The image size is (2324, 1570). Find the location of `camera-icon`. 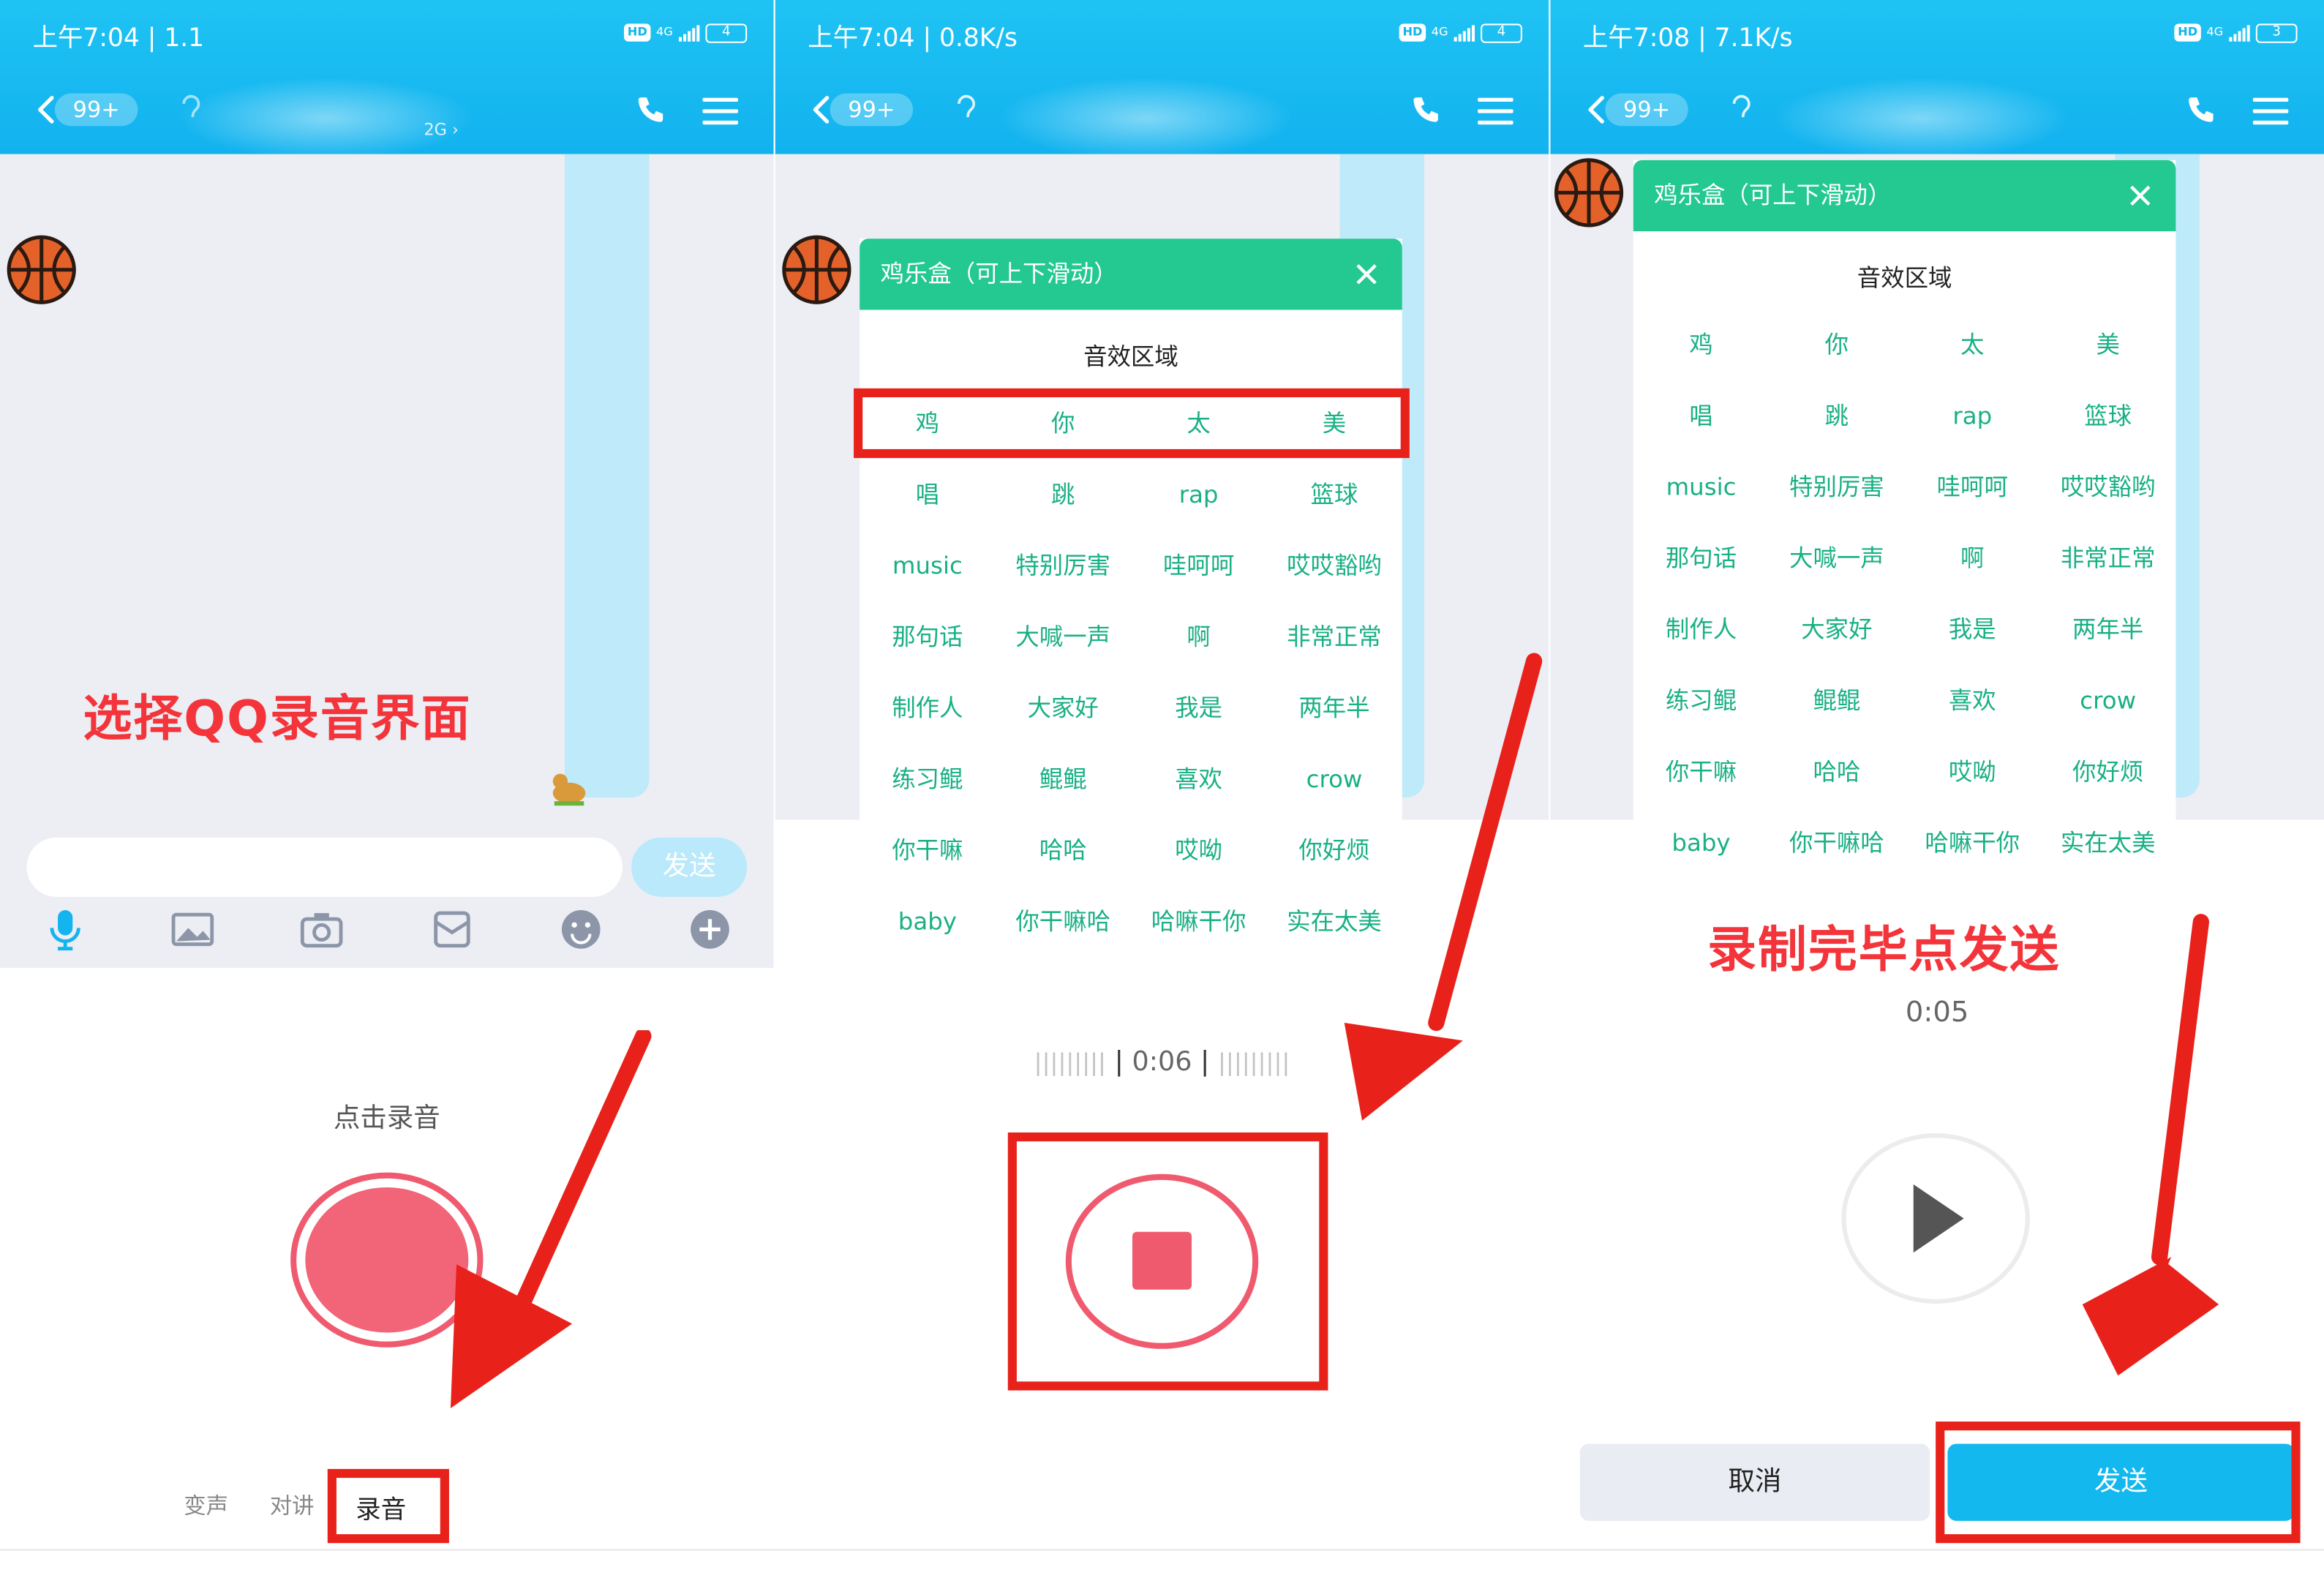

camera-icon is located at coordinates (321, 929).